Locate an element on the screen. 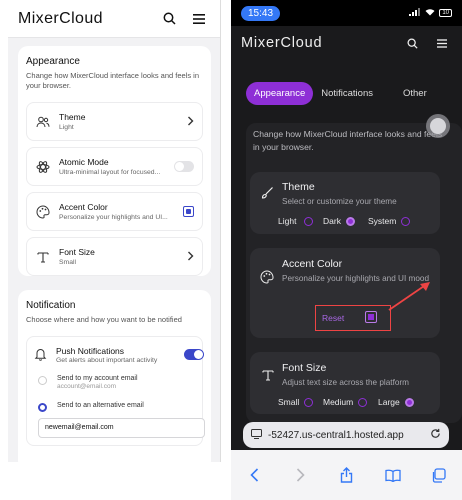 The height and width of the screenshot is (500, 462). font-size-row: Font Size Small is located at coordinates (114, 256).